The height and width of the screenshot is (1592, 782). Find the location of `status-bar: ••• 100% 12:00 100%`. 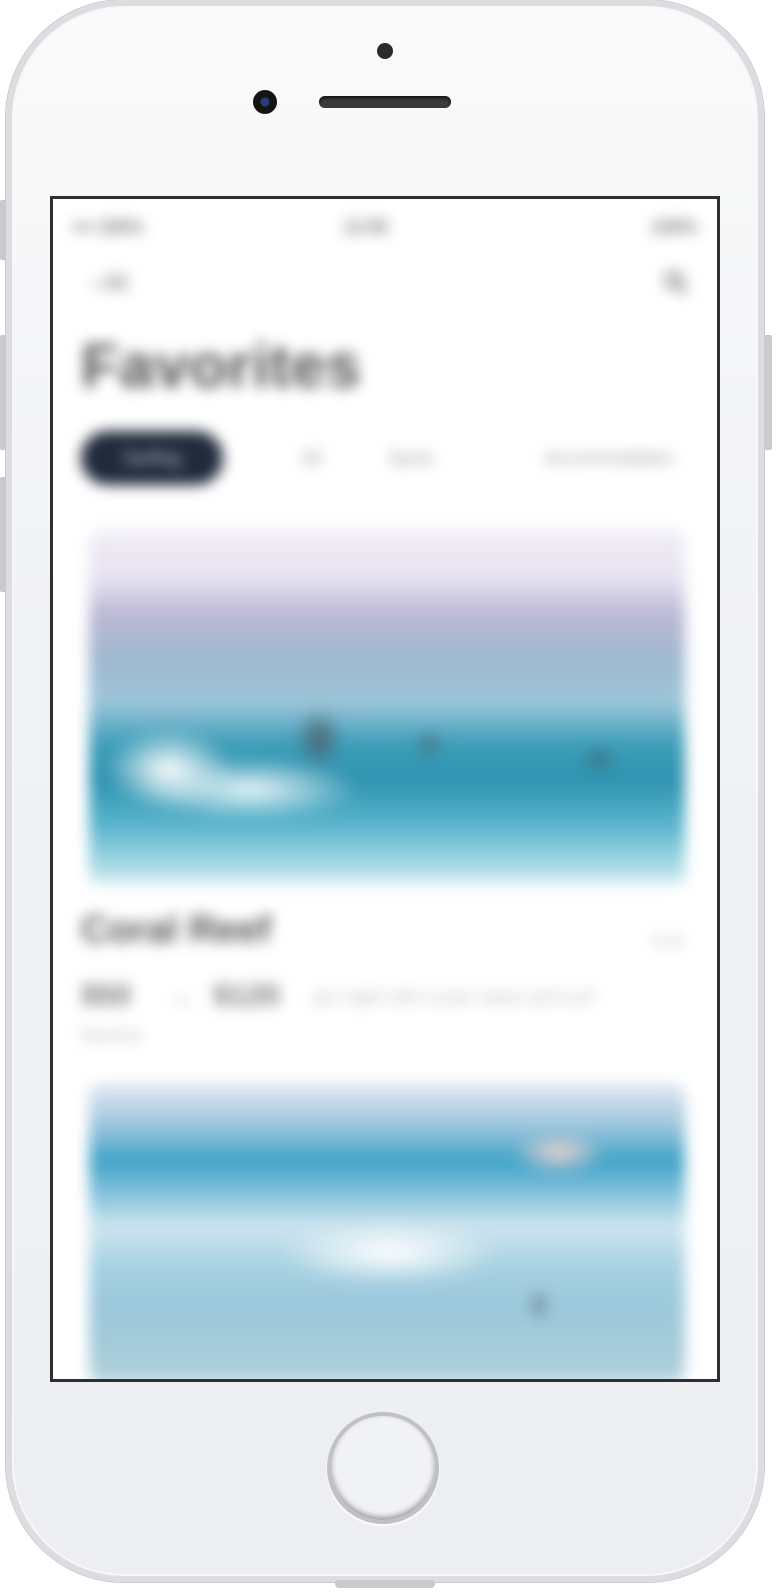

status-bar: ••• 100% 12:00 100% is located at coordinates (385, 226).